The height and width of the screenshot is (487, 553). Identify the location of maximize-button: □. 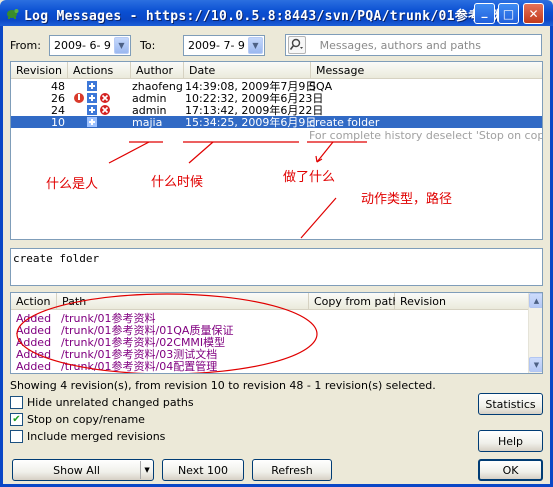
(508, 13).